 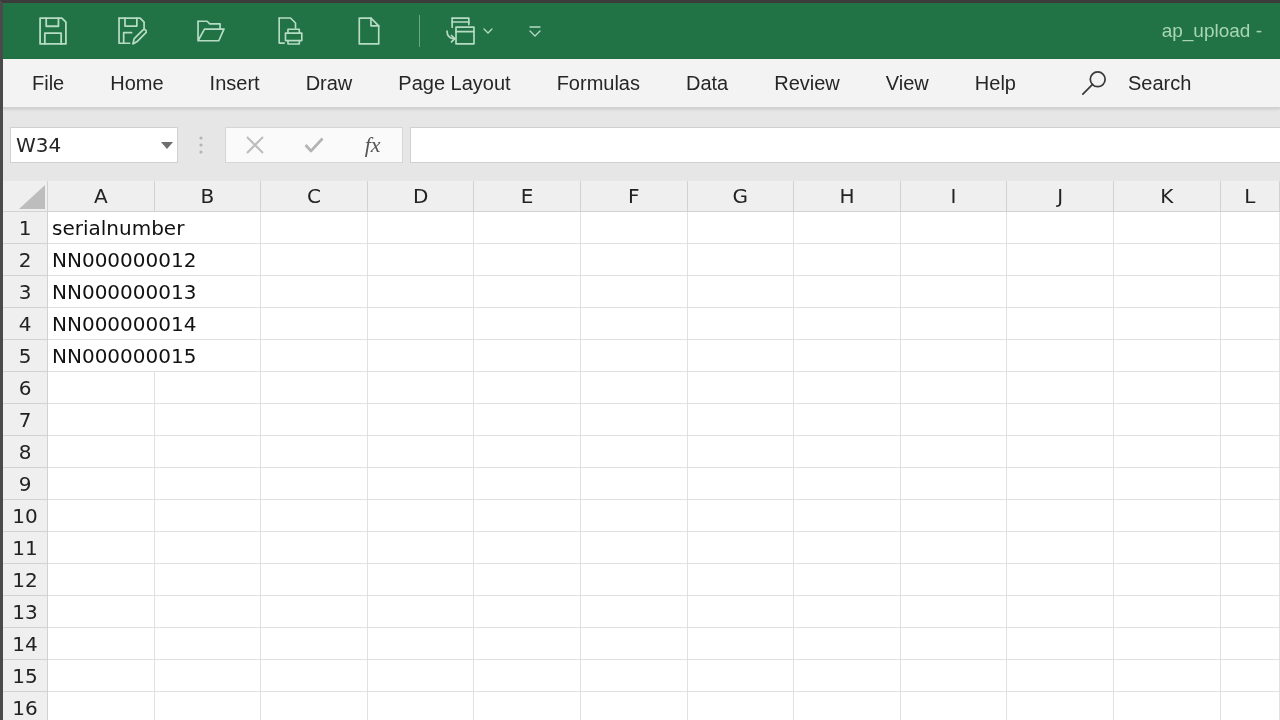 What do you see at coordinates (535, 31) in the screenshot?
I see `chevron-bar-icon` at bounding box center [535, 31].